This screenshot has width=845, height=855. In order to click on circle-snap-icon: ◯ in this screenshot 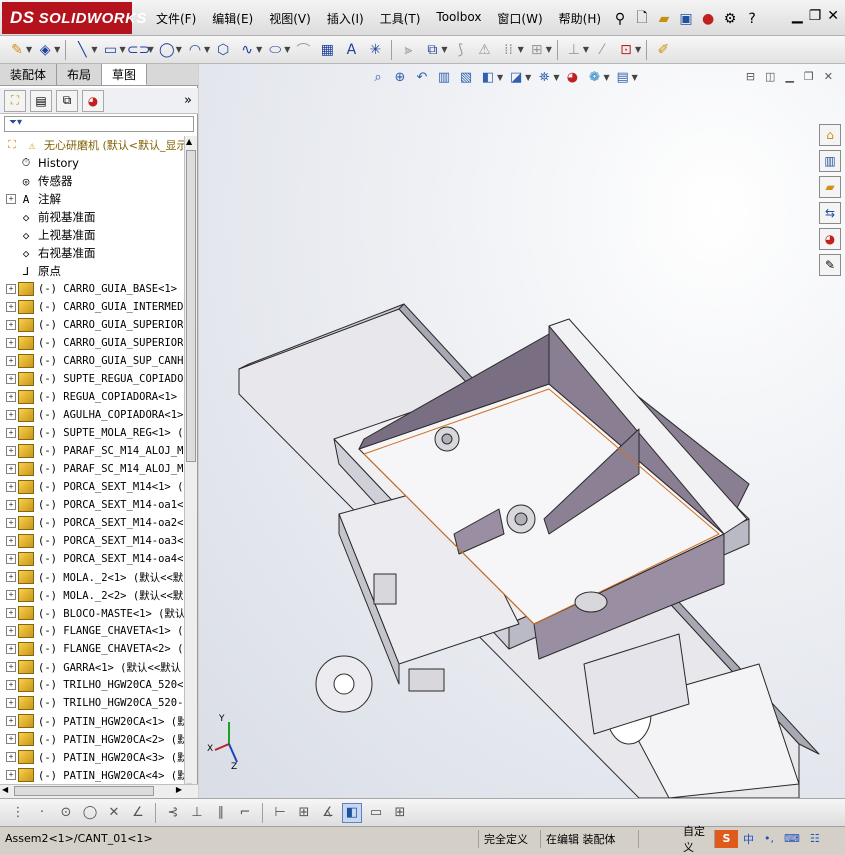, I will do `click(90, 813)`.